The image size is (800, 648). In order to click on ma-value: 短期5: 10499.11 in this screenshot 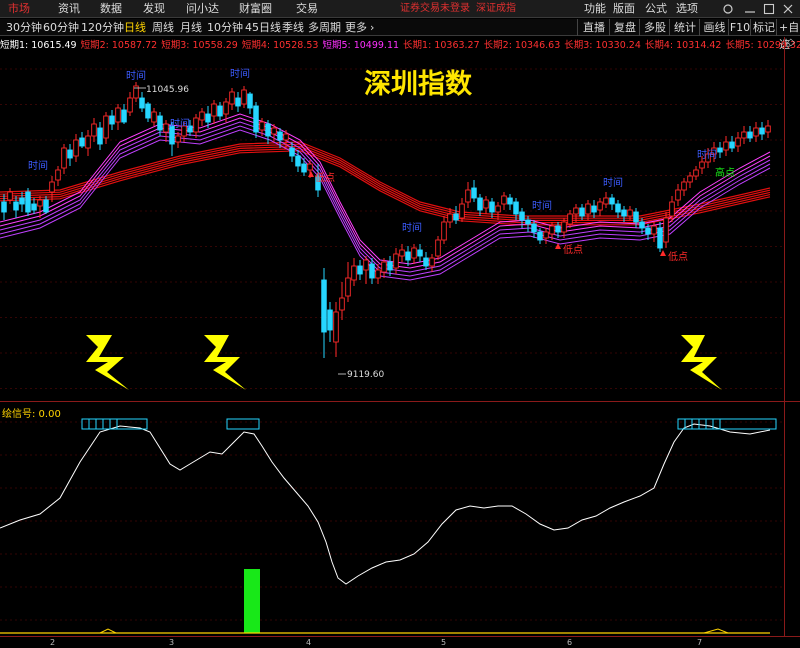, I will do `click(361, 45)`.